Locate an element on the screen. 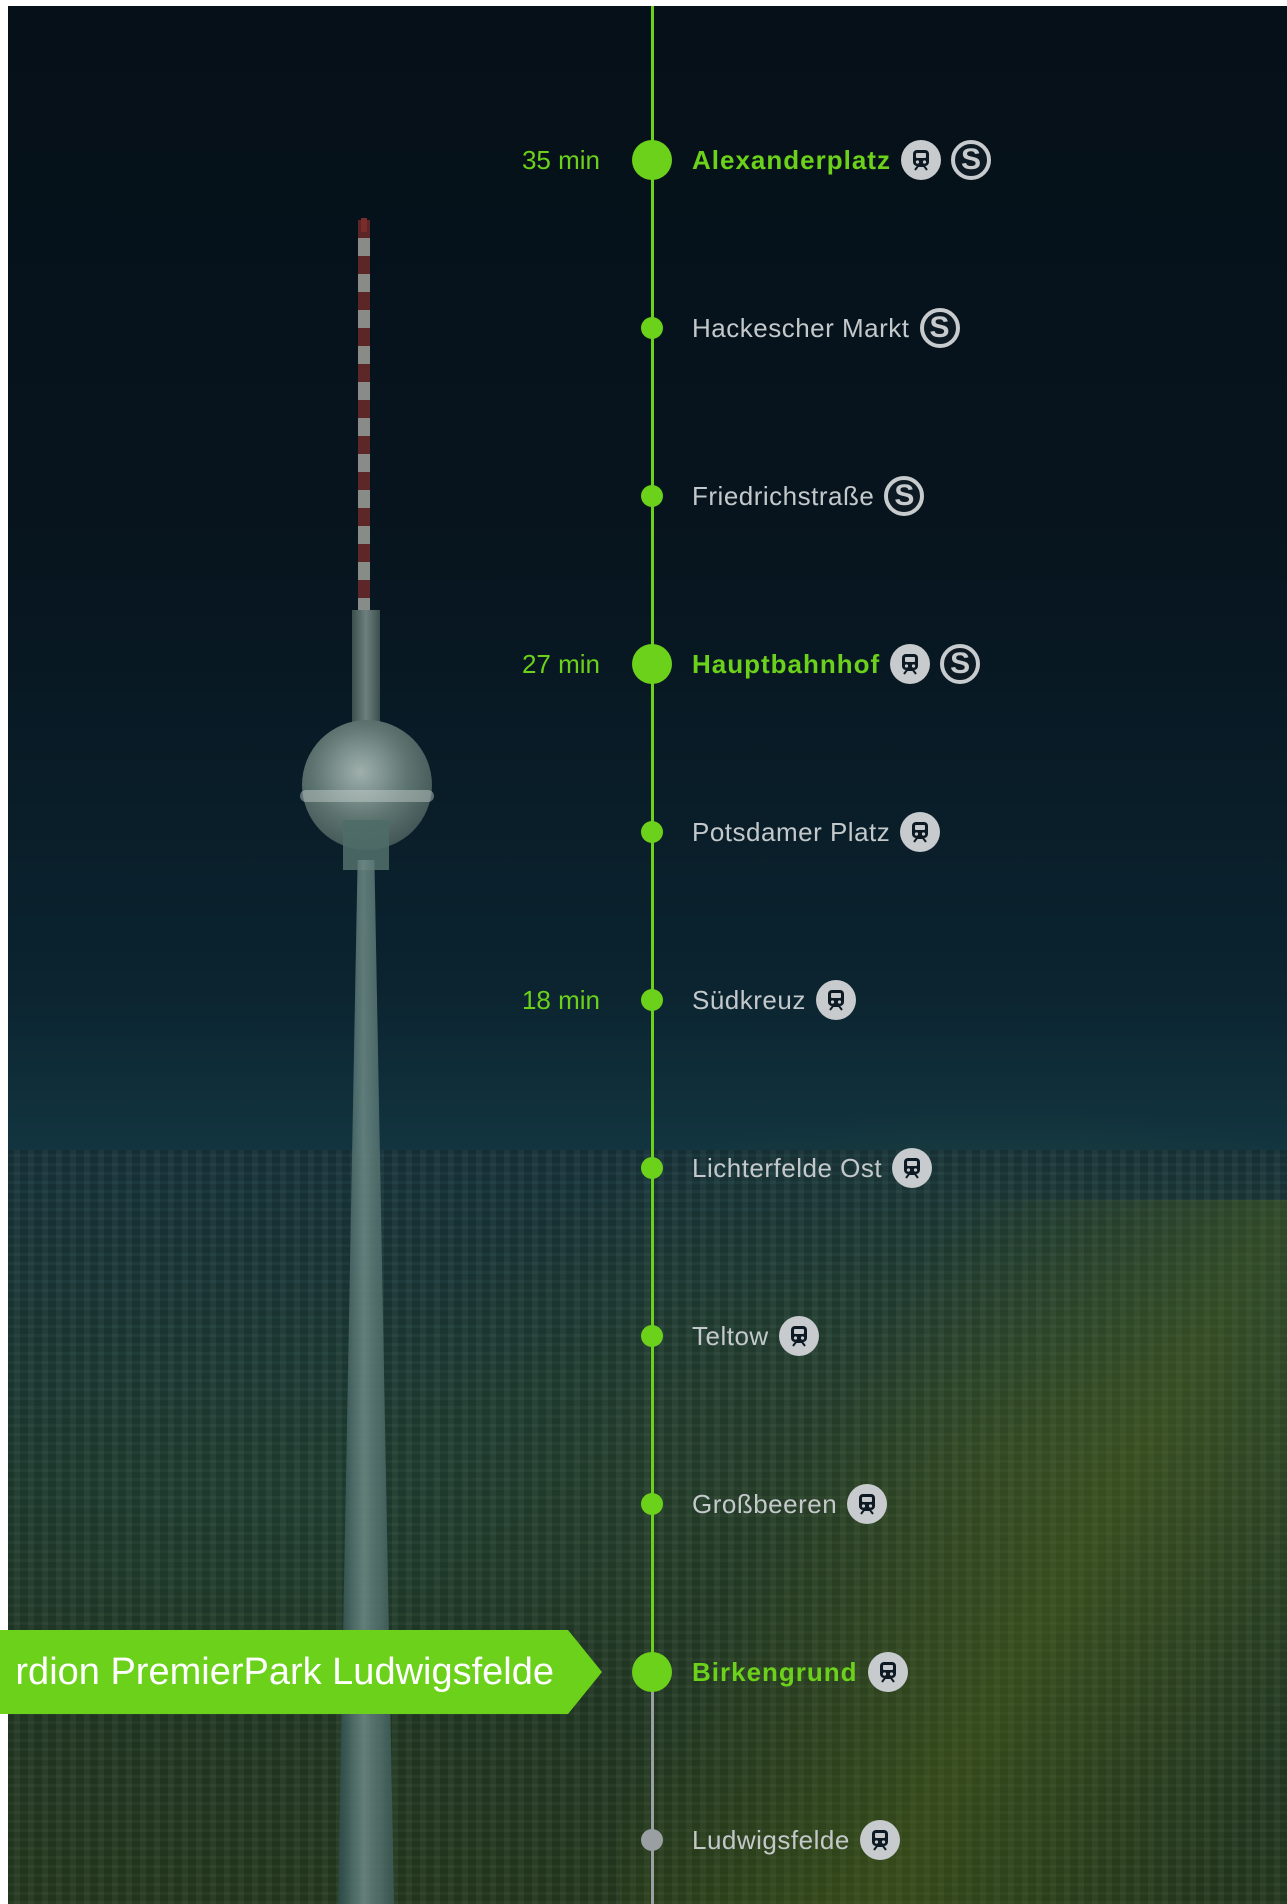 The width and height of the screenshot is (1287, 1904). station-item: Ludwigsfelde is located at coordinates (796, 1840).